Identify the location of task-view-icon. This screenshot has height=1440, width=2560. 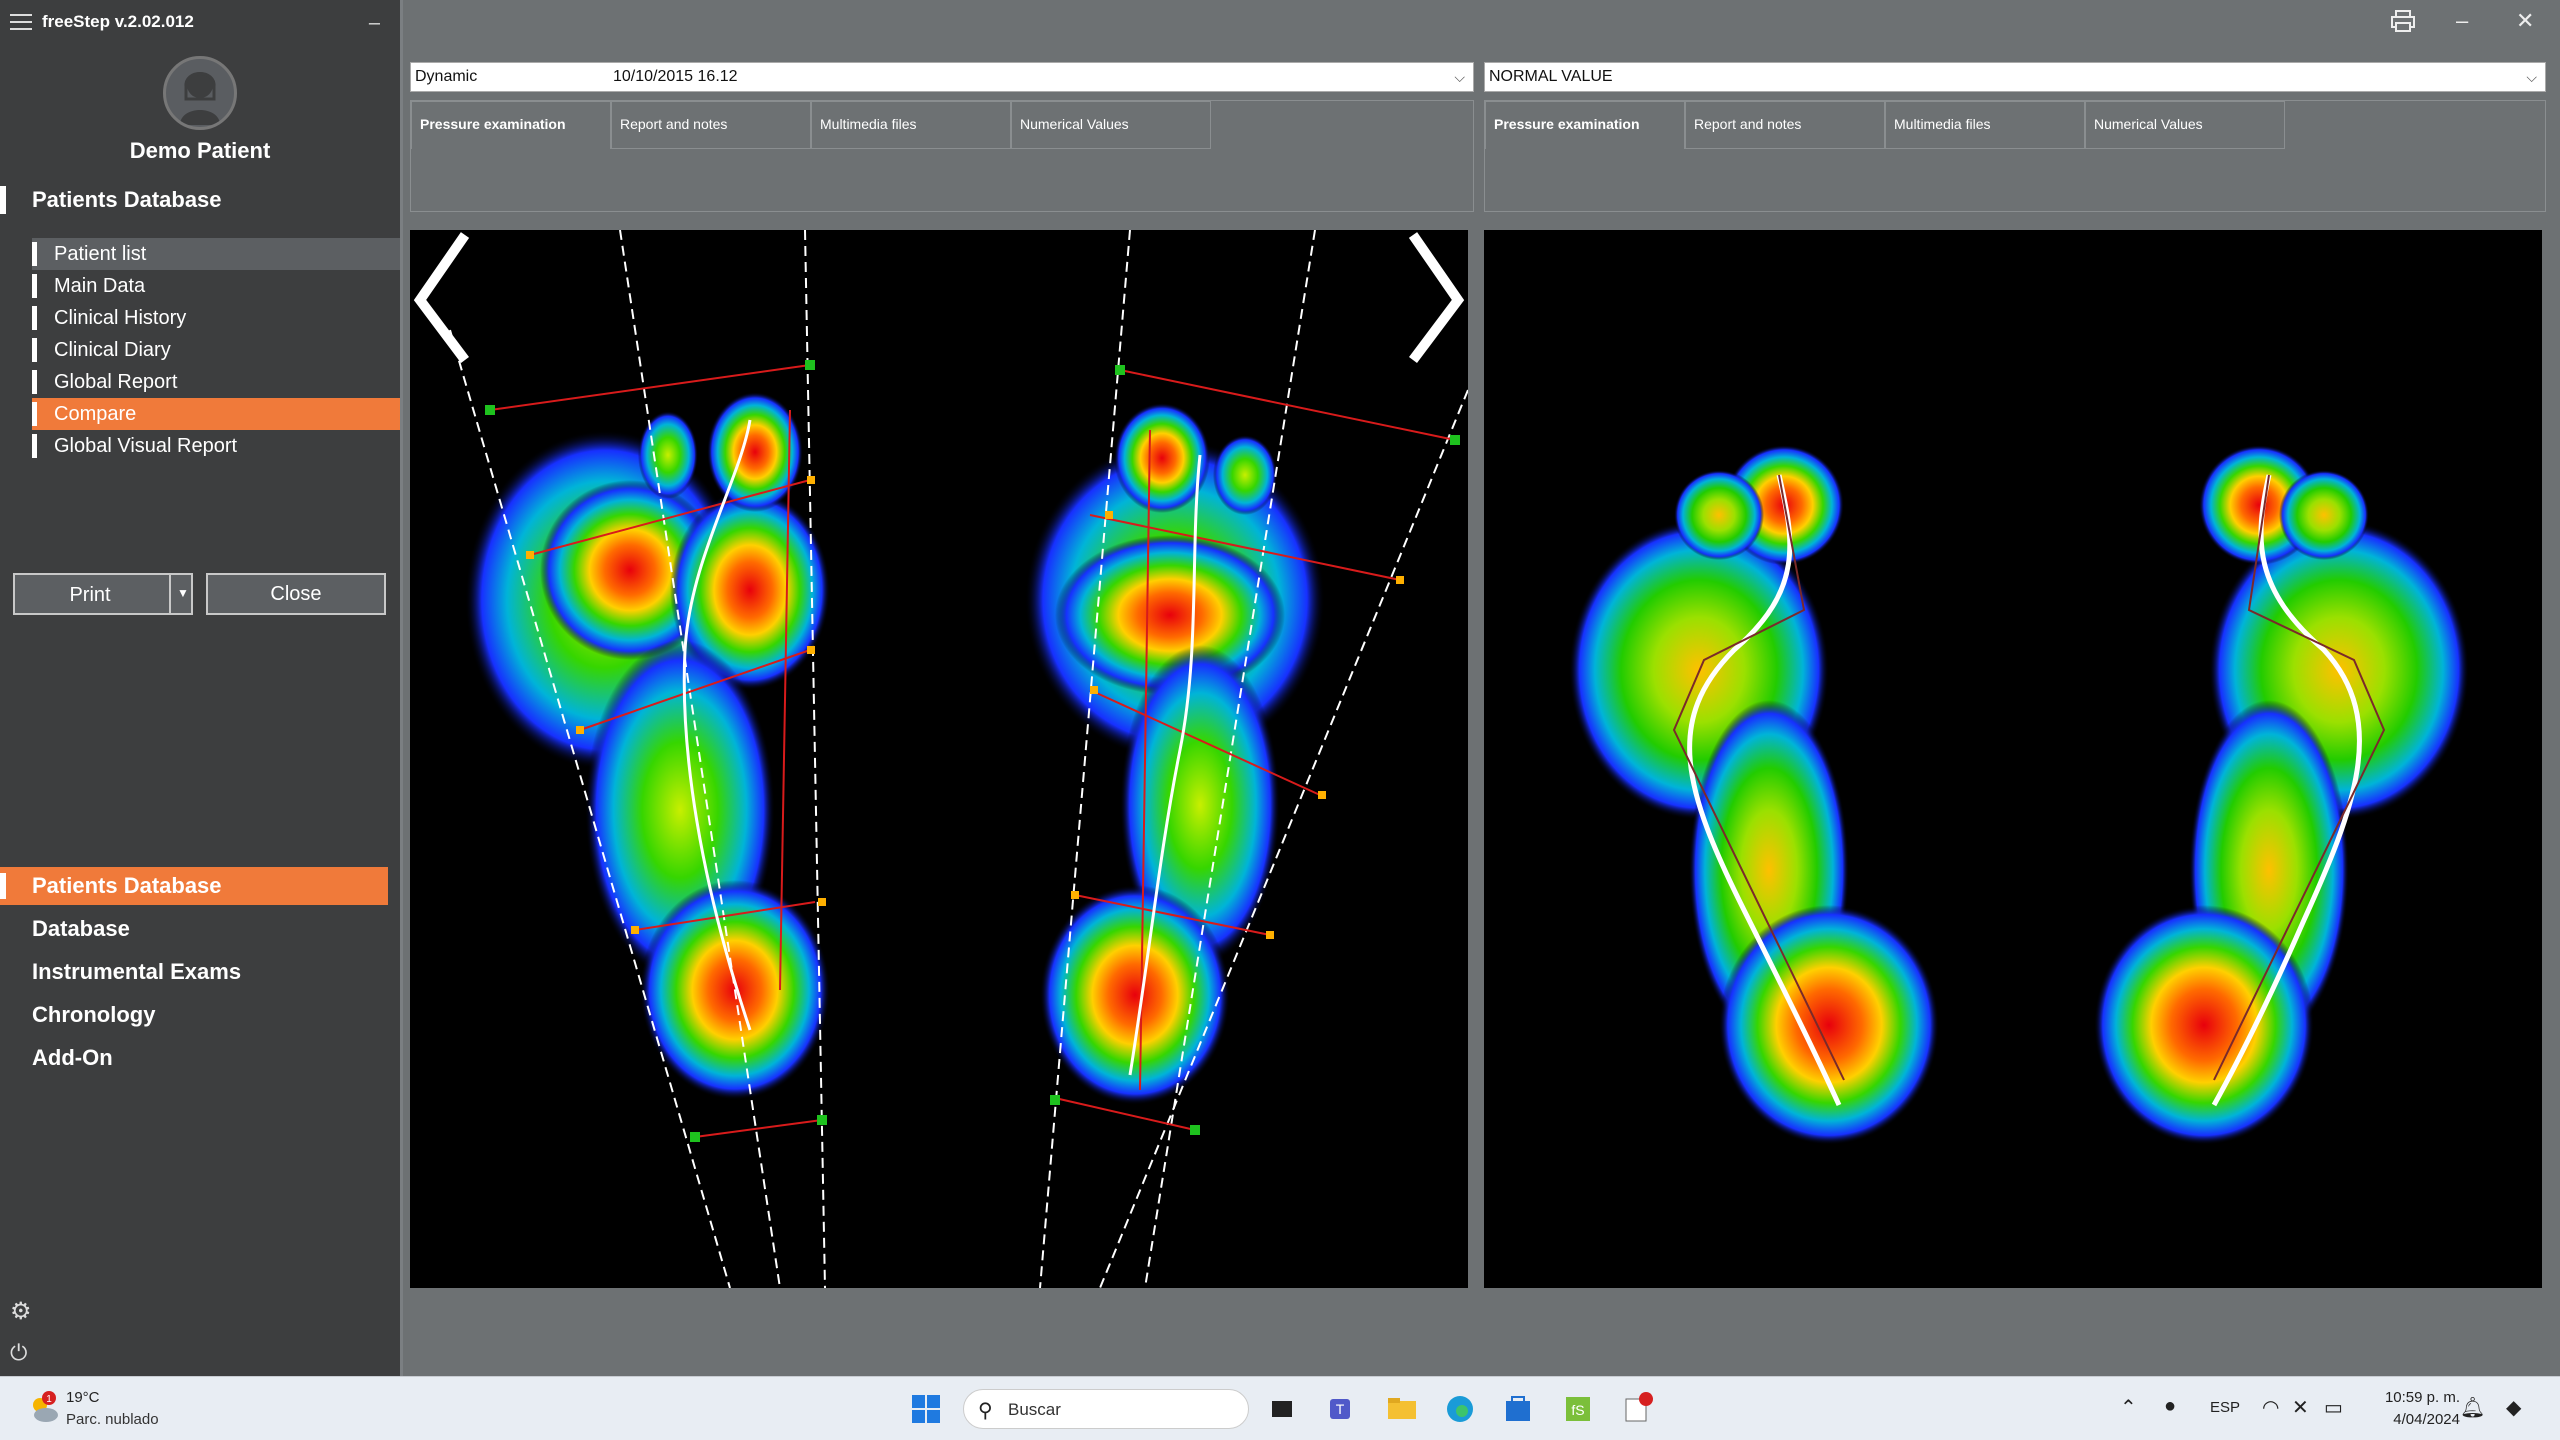
(1282, 1409).